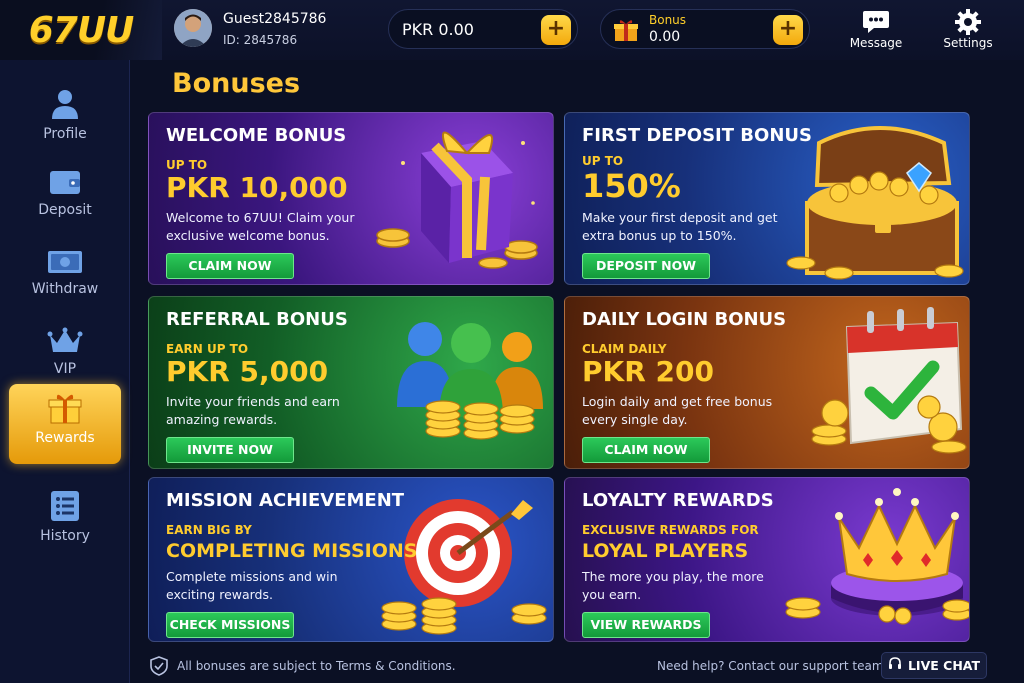  Describe the element at coordinates (292, 551) in the screenshot. I see `card-amount: COMPLETING MISSIONS` at that location.